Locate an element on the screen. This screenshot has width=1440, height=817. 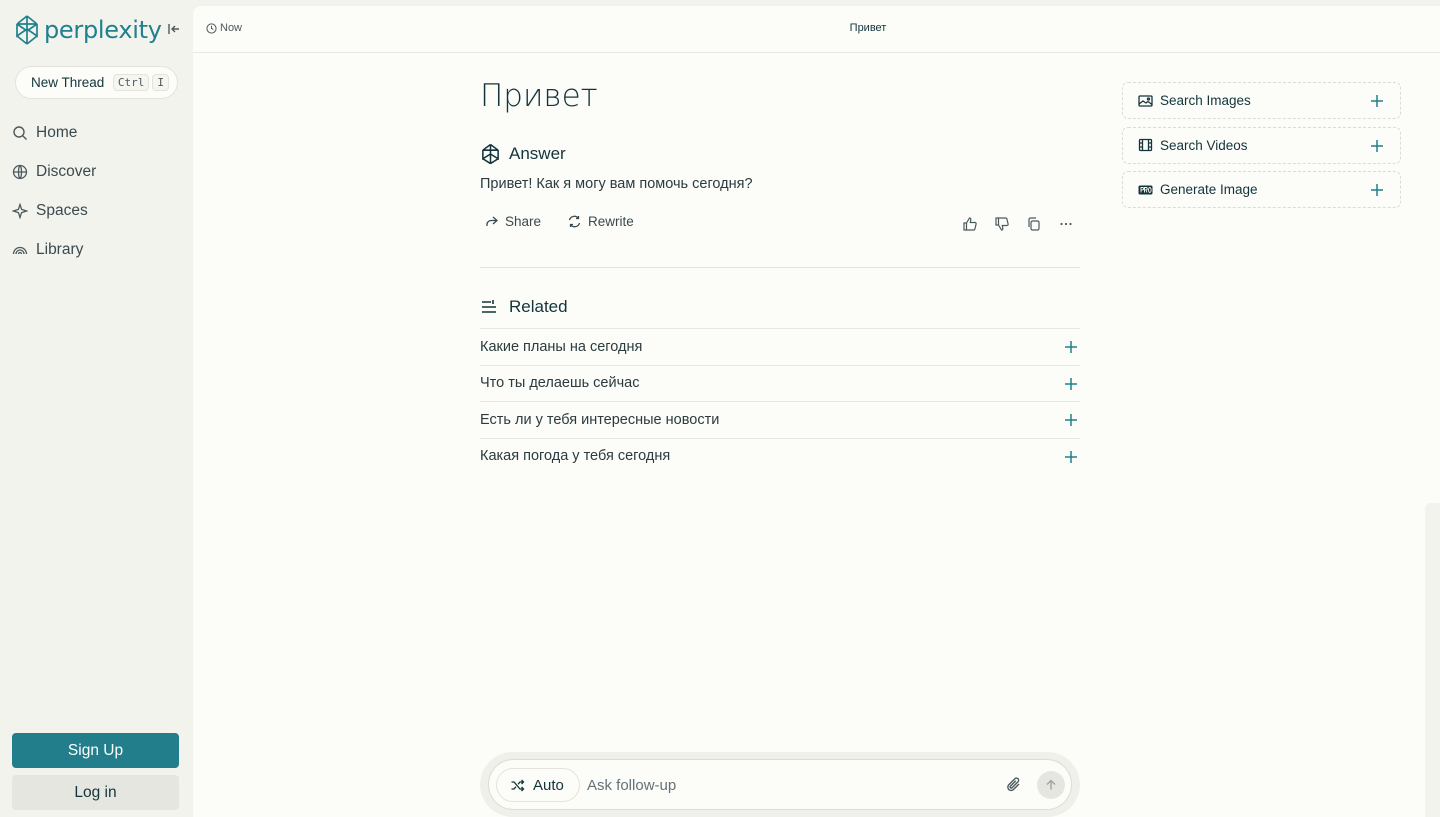
pro-badge-icon is located at coordinates (1145, 190).